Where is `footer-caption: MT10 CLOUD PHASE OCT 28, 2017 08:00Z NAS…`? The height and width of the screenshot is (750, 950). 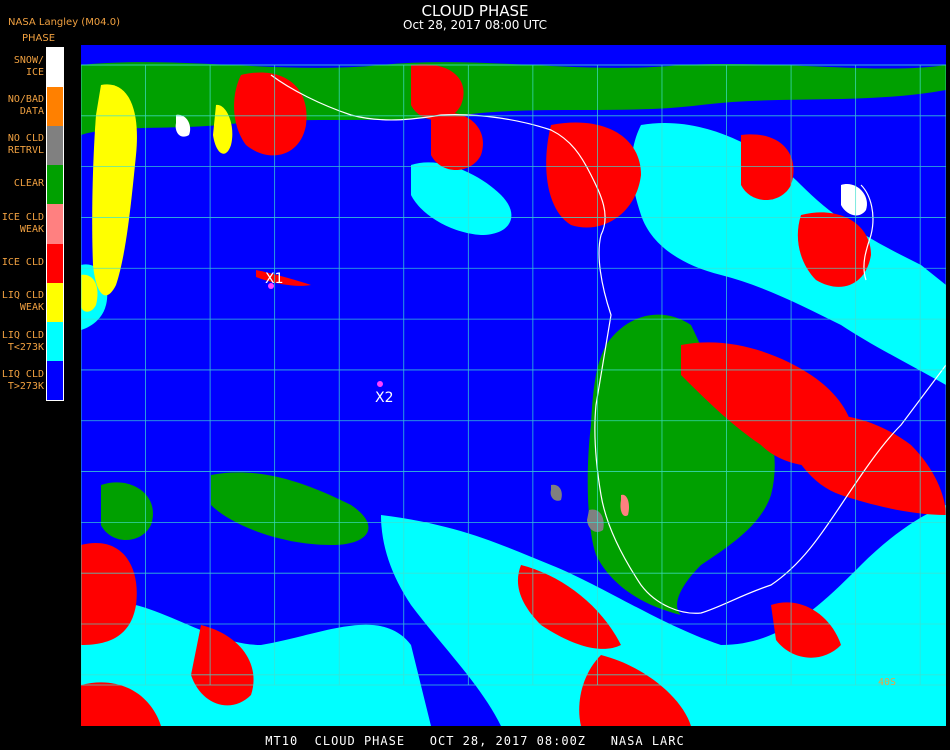
footer-caption: MT10 CLOUD PHASE OCT 28, 2017 08:00Z NAS… is located at coordinates (475, 741).